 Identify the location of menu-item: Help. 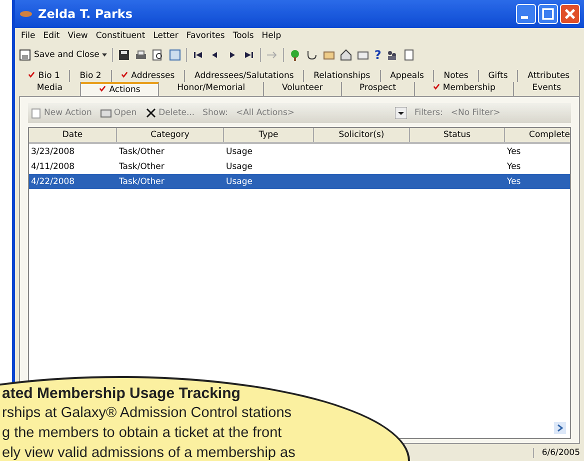
(272, 36).